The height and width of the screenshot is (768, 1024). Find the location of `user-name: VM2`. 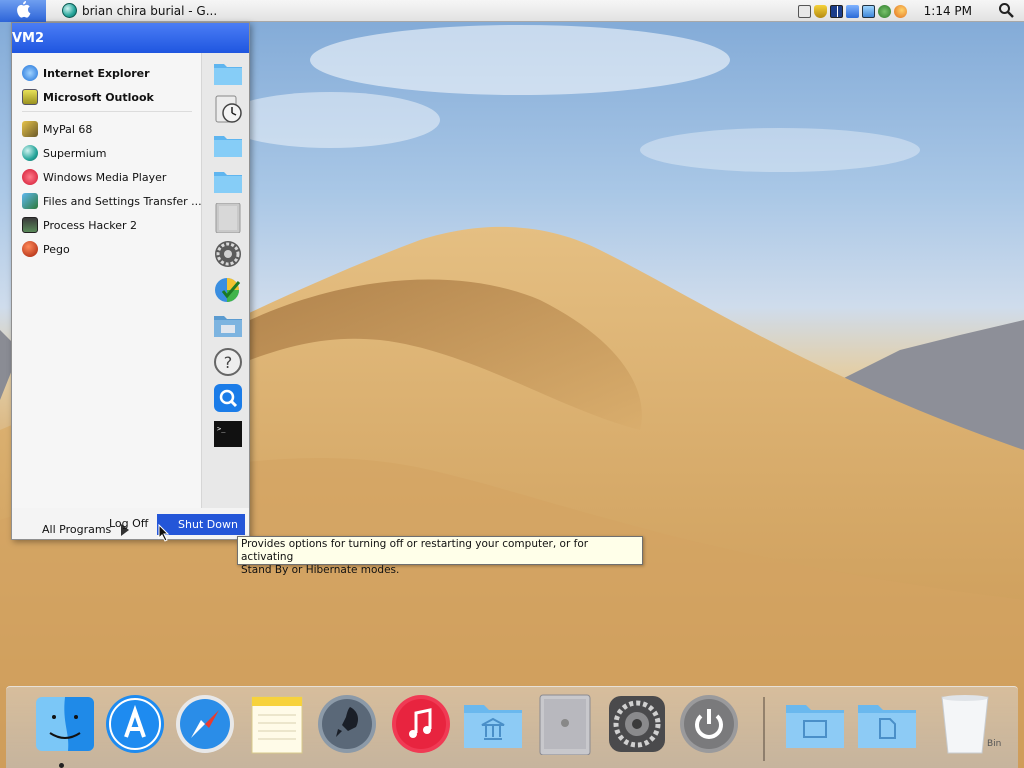

user-name: VM2 is located at coordinates (28, 38).